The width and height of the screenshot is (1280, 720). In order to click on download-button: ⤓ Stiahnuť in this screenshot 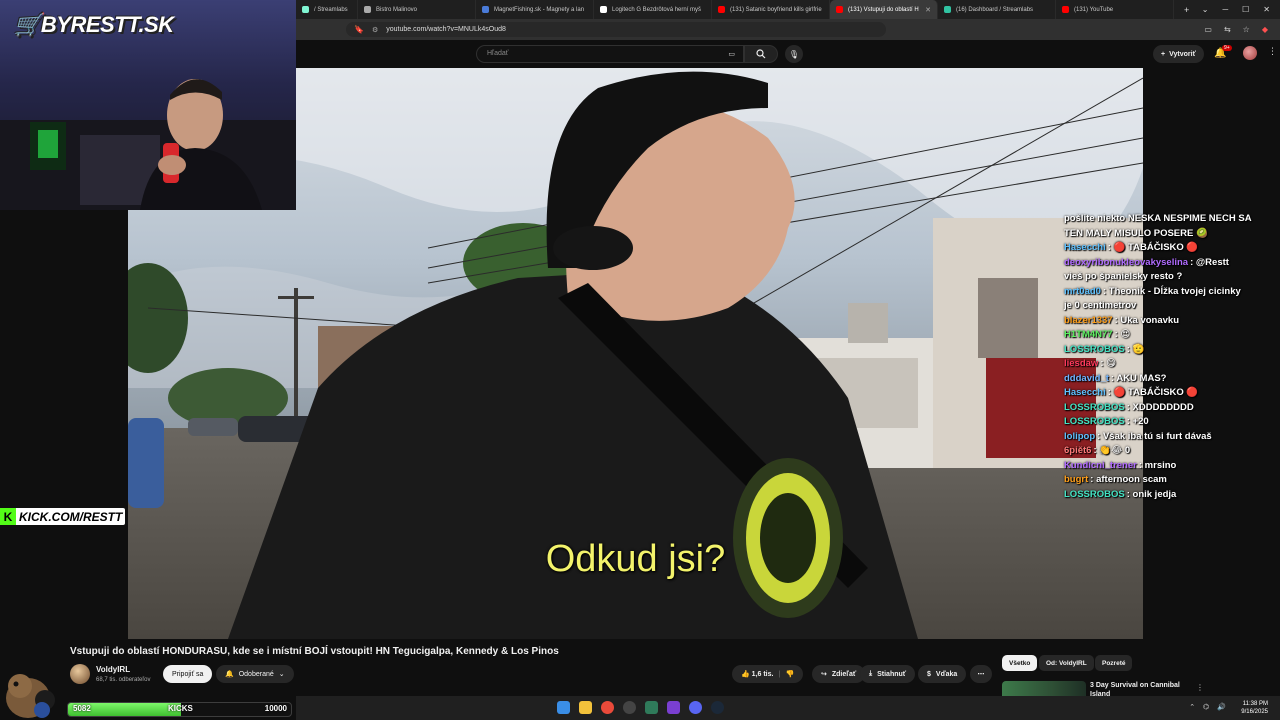, I will do `click(888, 674)`.